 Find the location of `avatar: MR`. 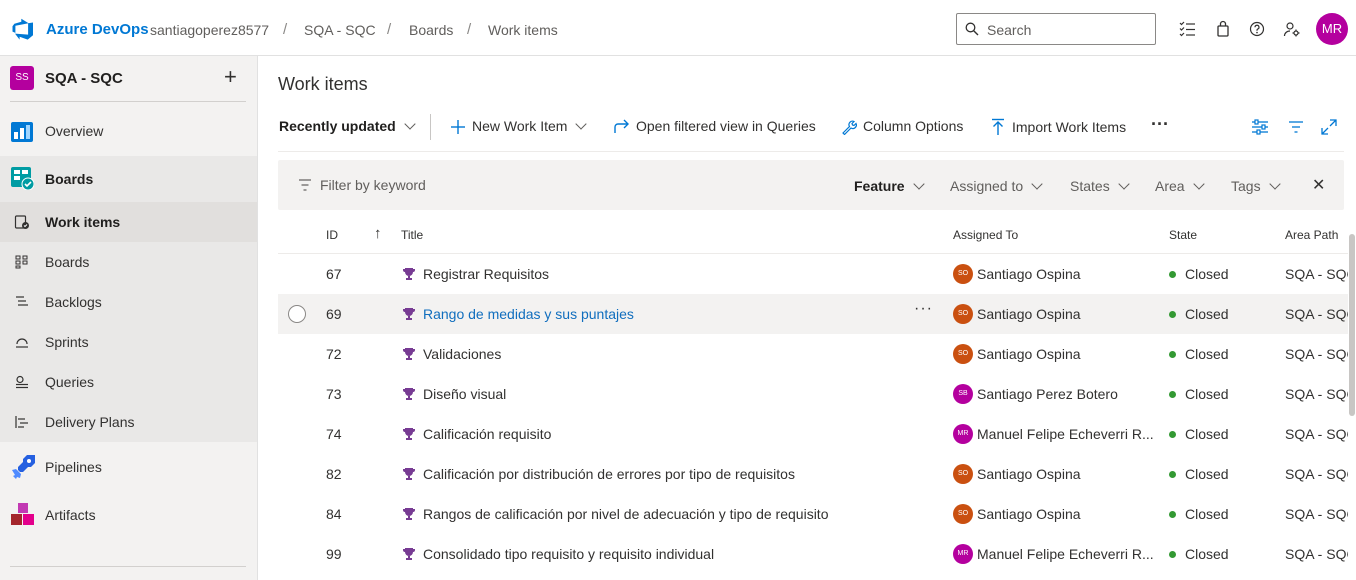

avatar: MR is located at coordinates (963, 434).